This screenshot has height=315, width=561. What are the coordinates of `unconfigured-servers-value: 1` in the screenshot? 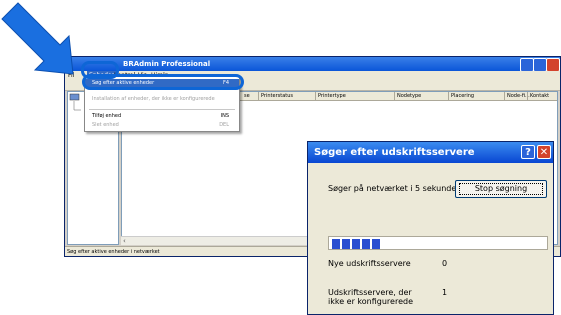 It's located at (445, 292).